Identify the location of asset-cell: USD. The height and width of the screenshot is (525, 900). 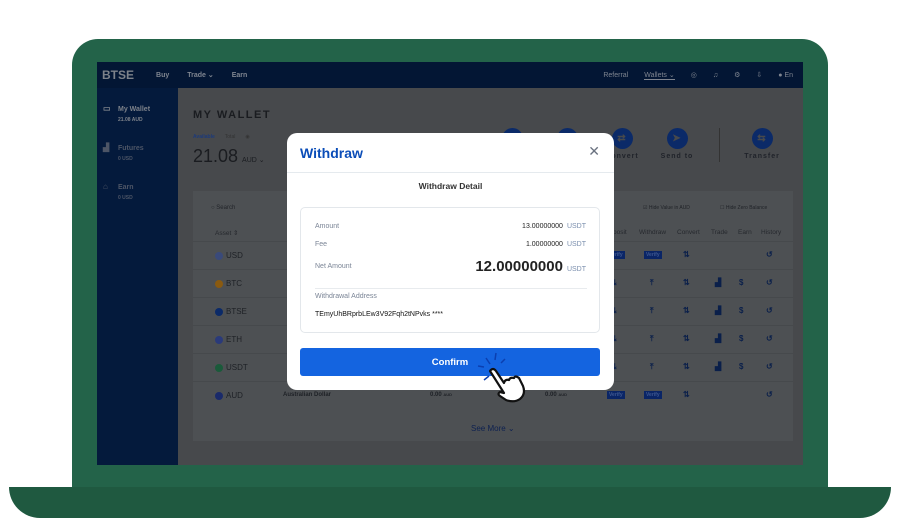
(229, 255).